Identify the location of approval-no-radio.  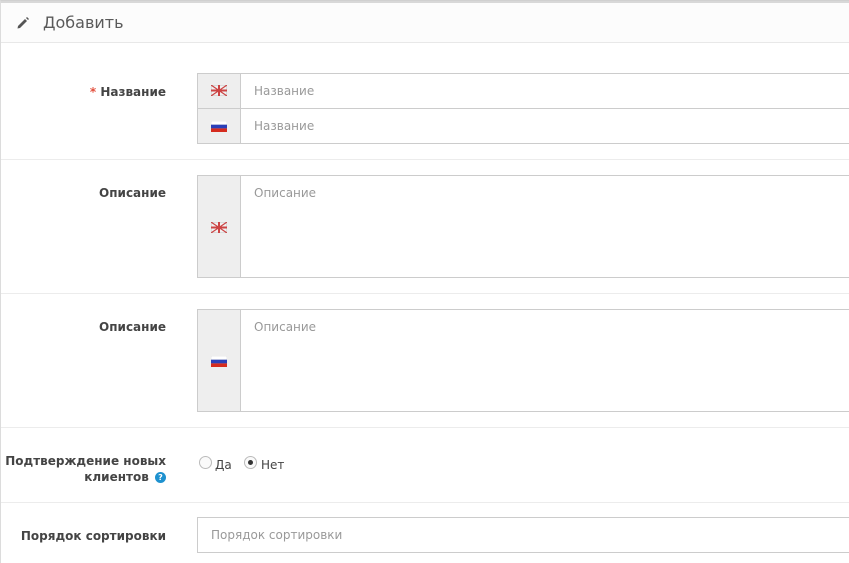
(250, 462).